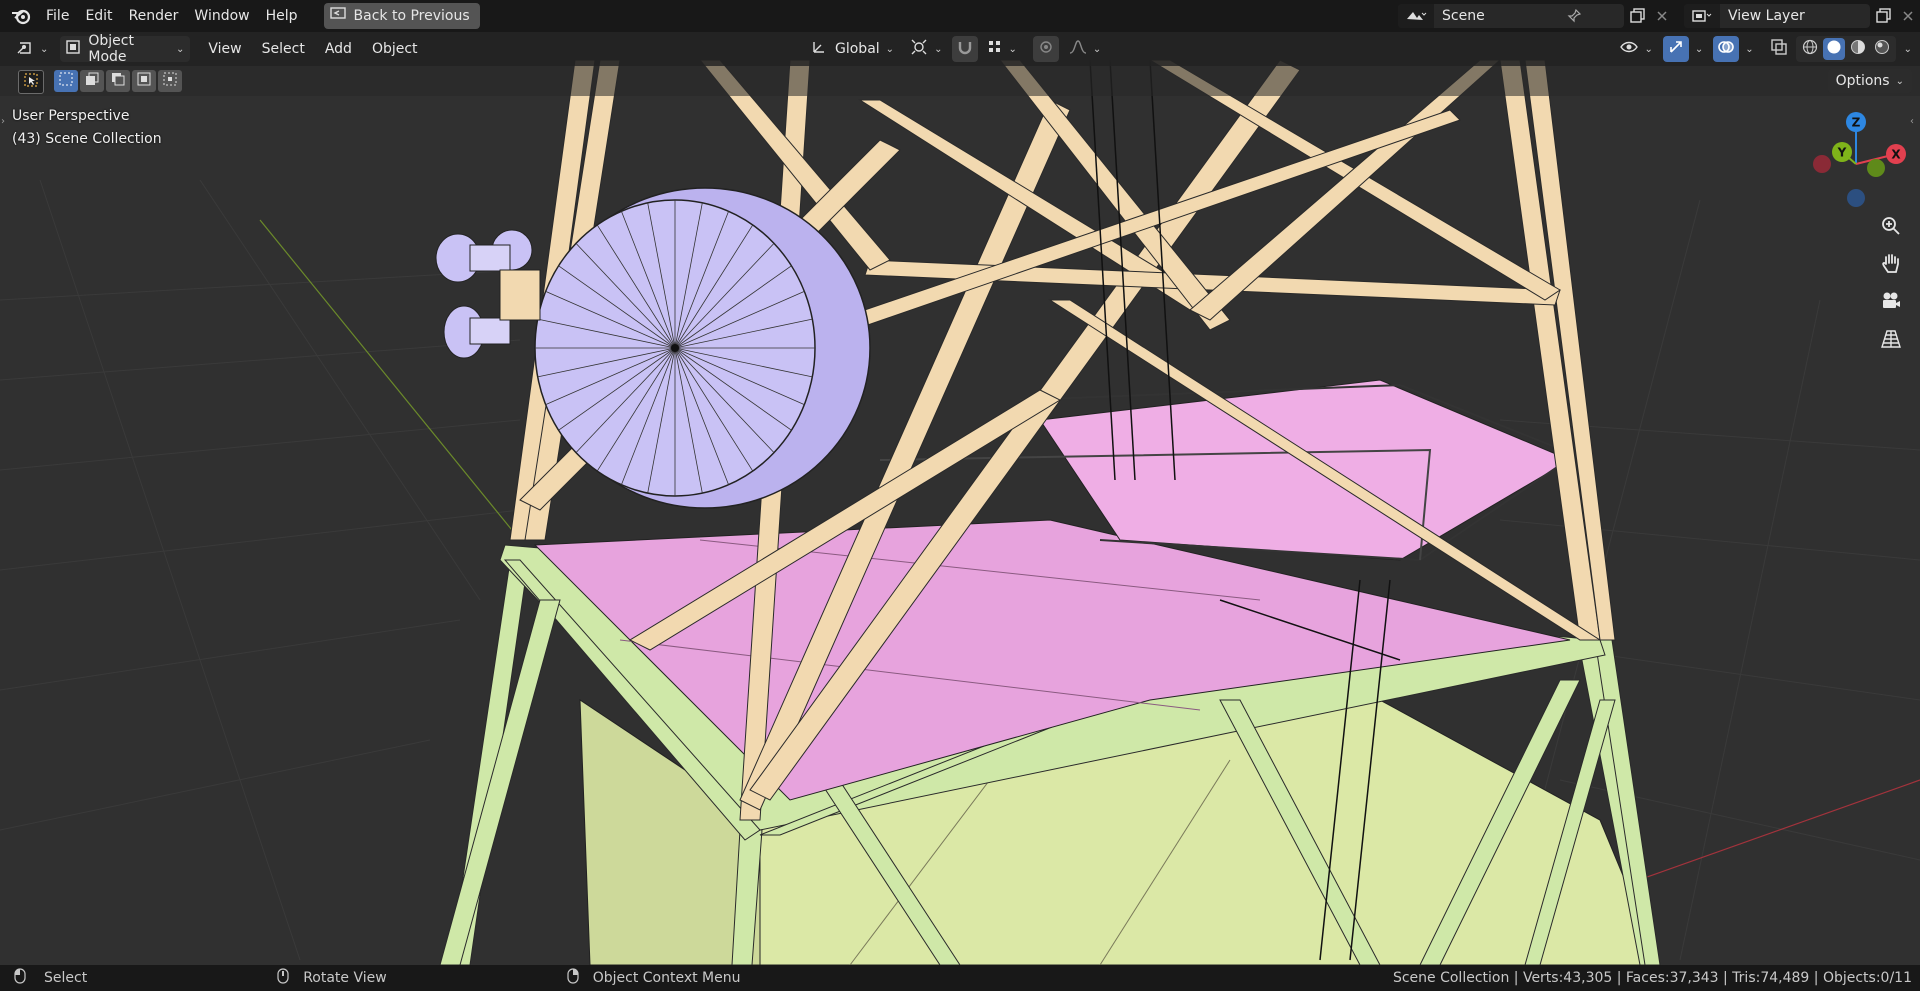  Describe the element at coordinates (919, 49) in the screenshot. I see `pivot-icon` at that location.